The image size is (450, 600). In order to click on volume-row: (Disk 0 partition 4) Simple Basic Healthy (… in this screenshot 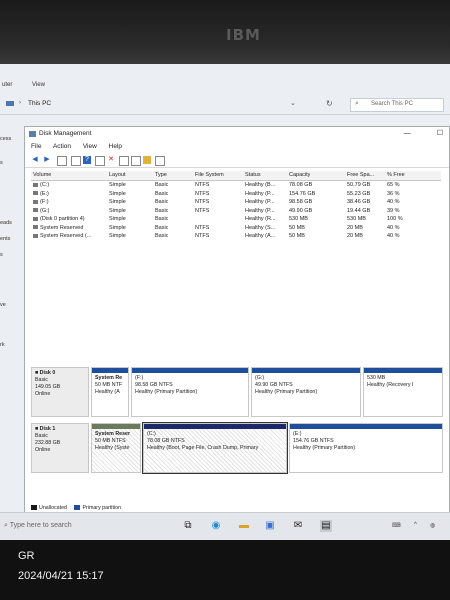, I will do `click(236, 219)`.